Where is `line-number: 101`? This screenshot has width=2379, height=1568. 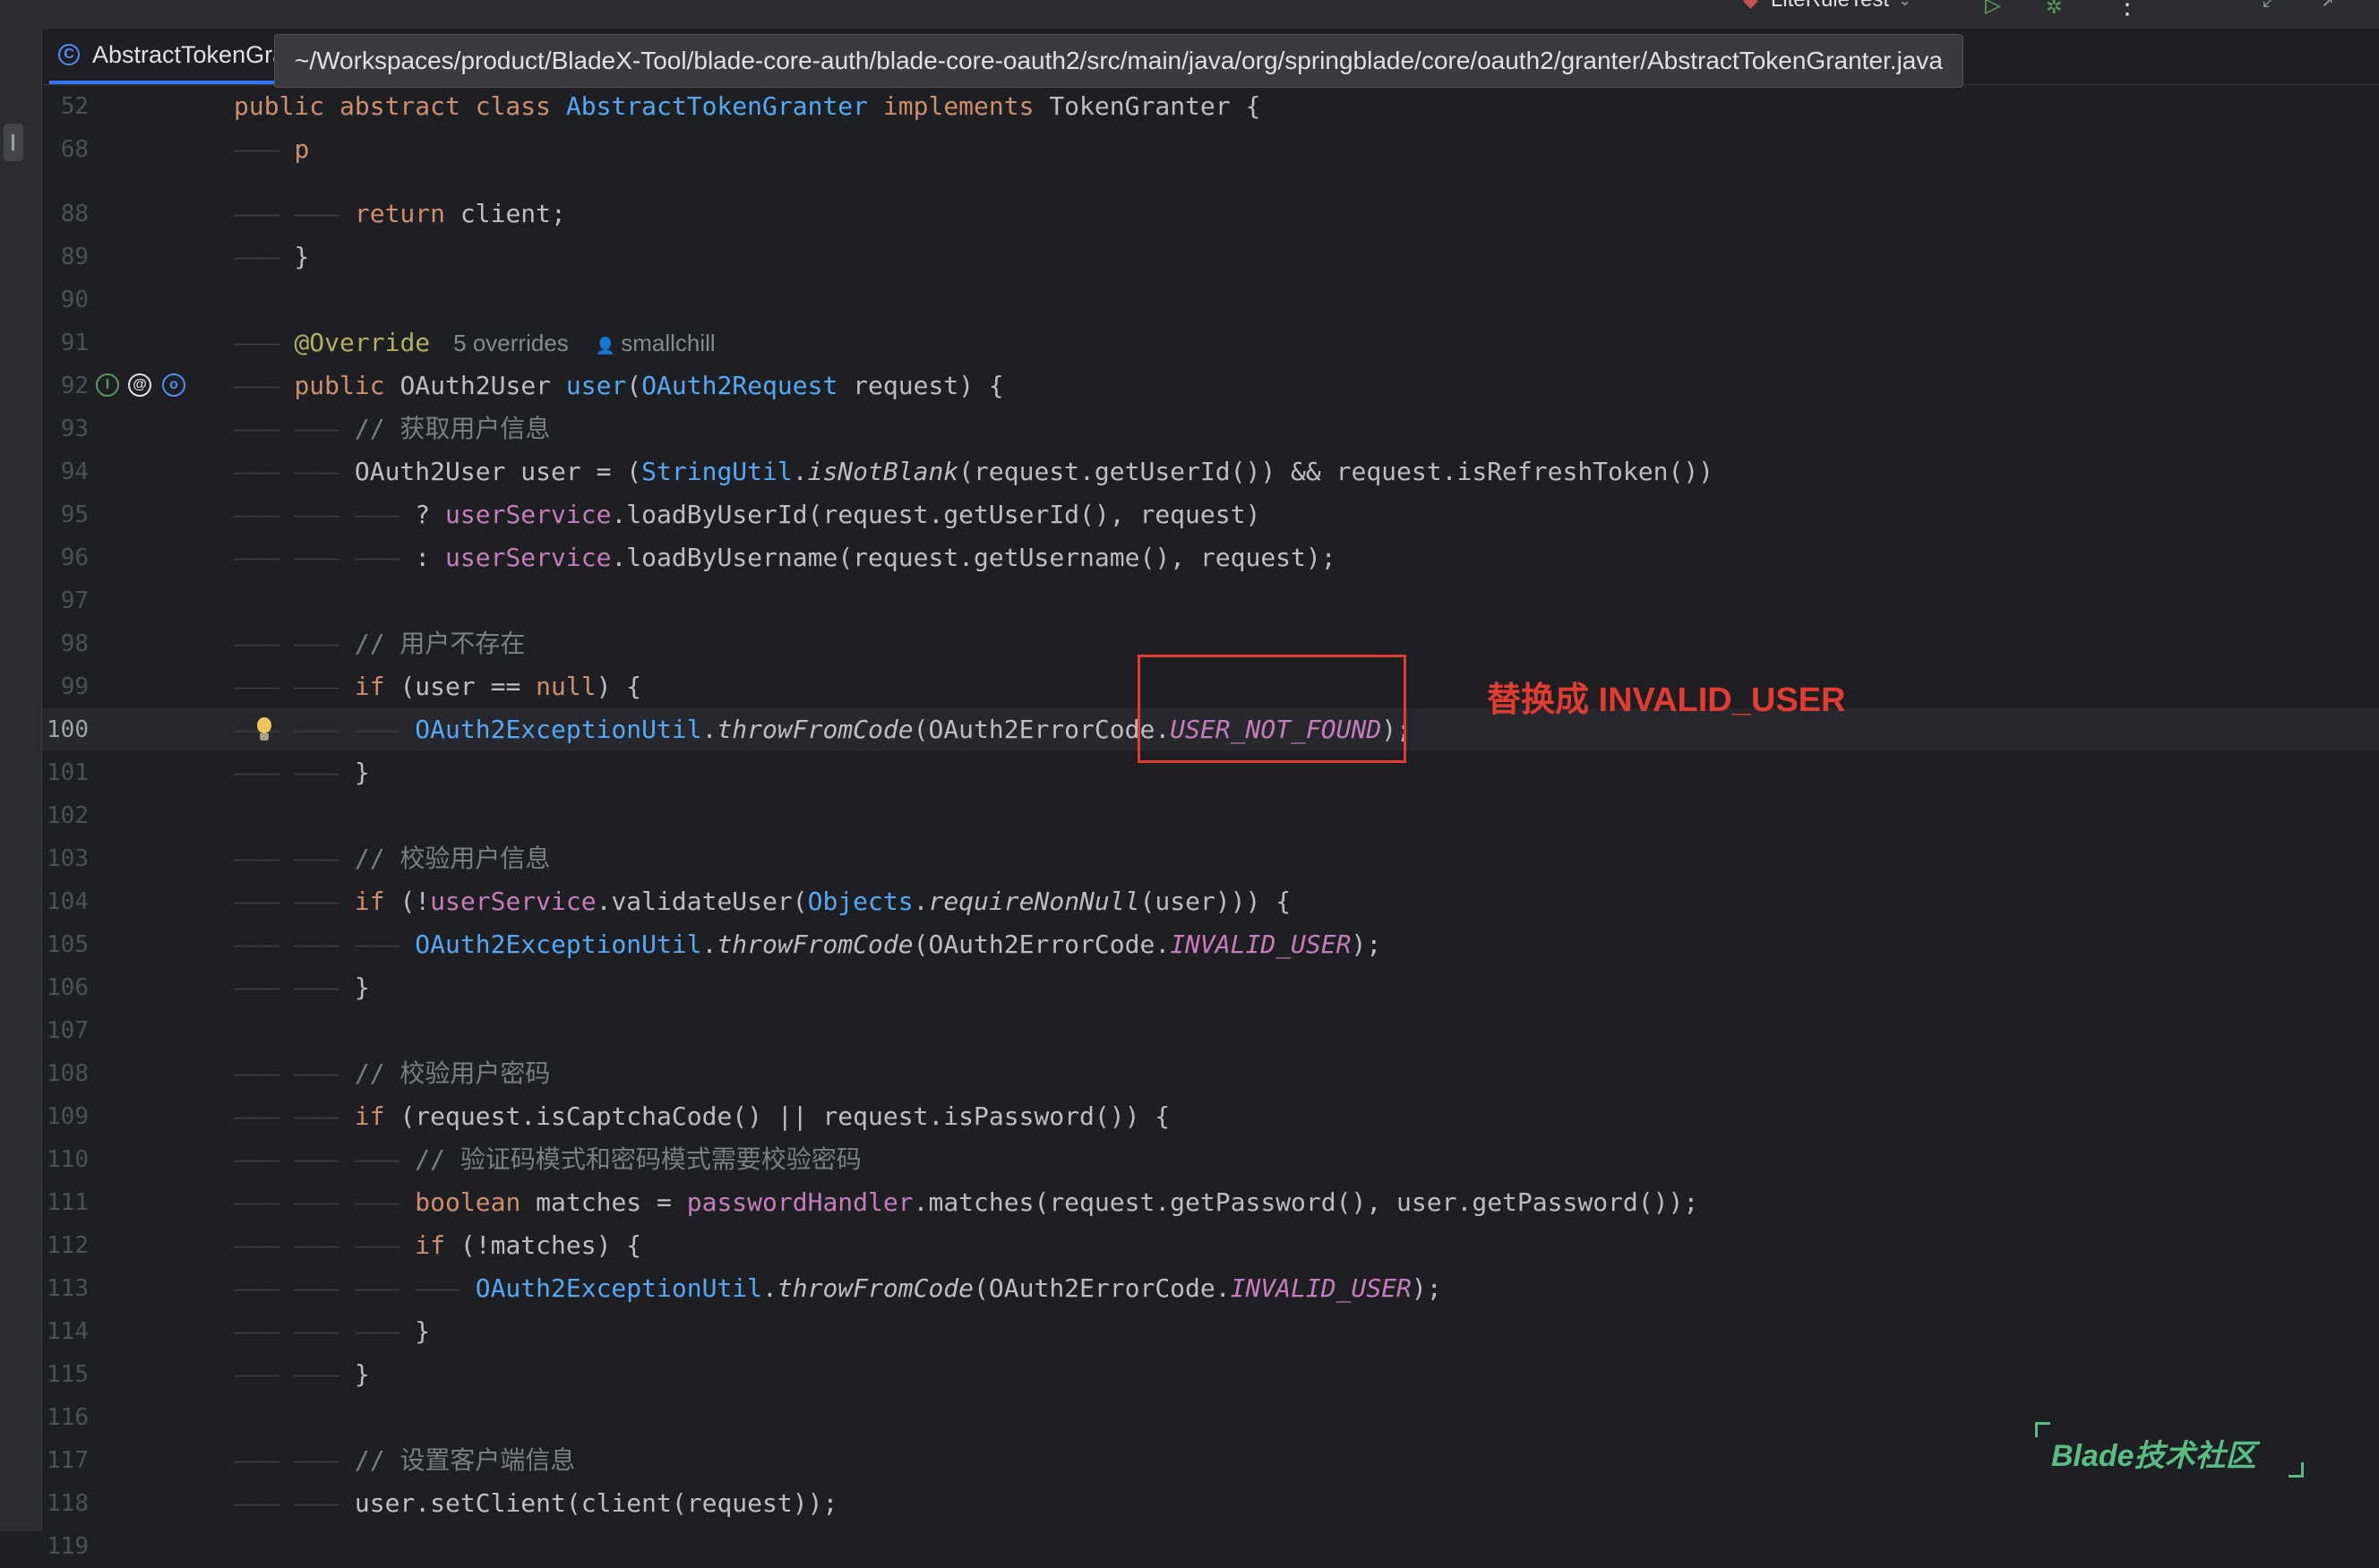
line-number: 101 is located at coordinates (65, 772).